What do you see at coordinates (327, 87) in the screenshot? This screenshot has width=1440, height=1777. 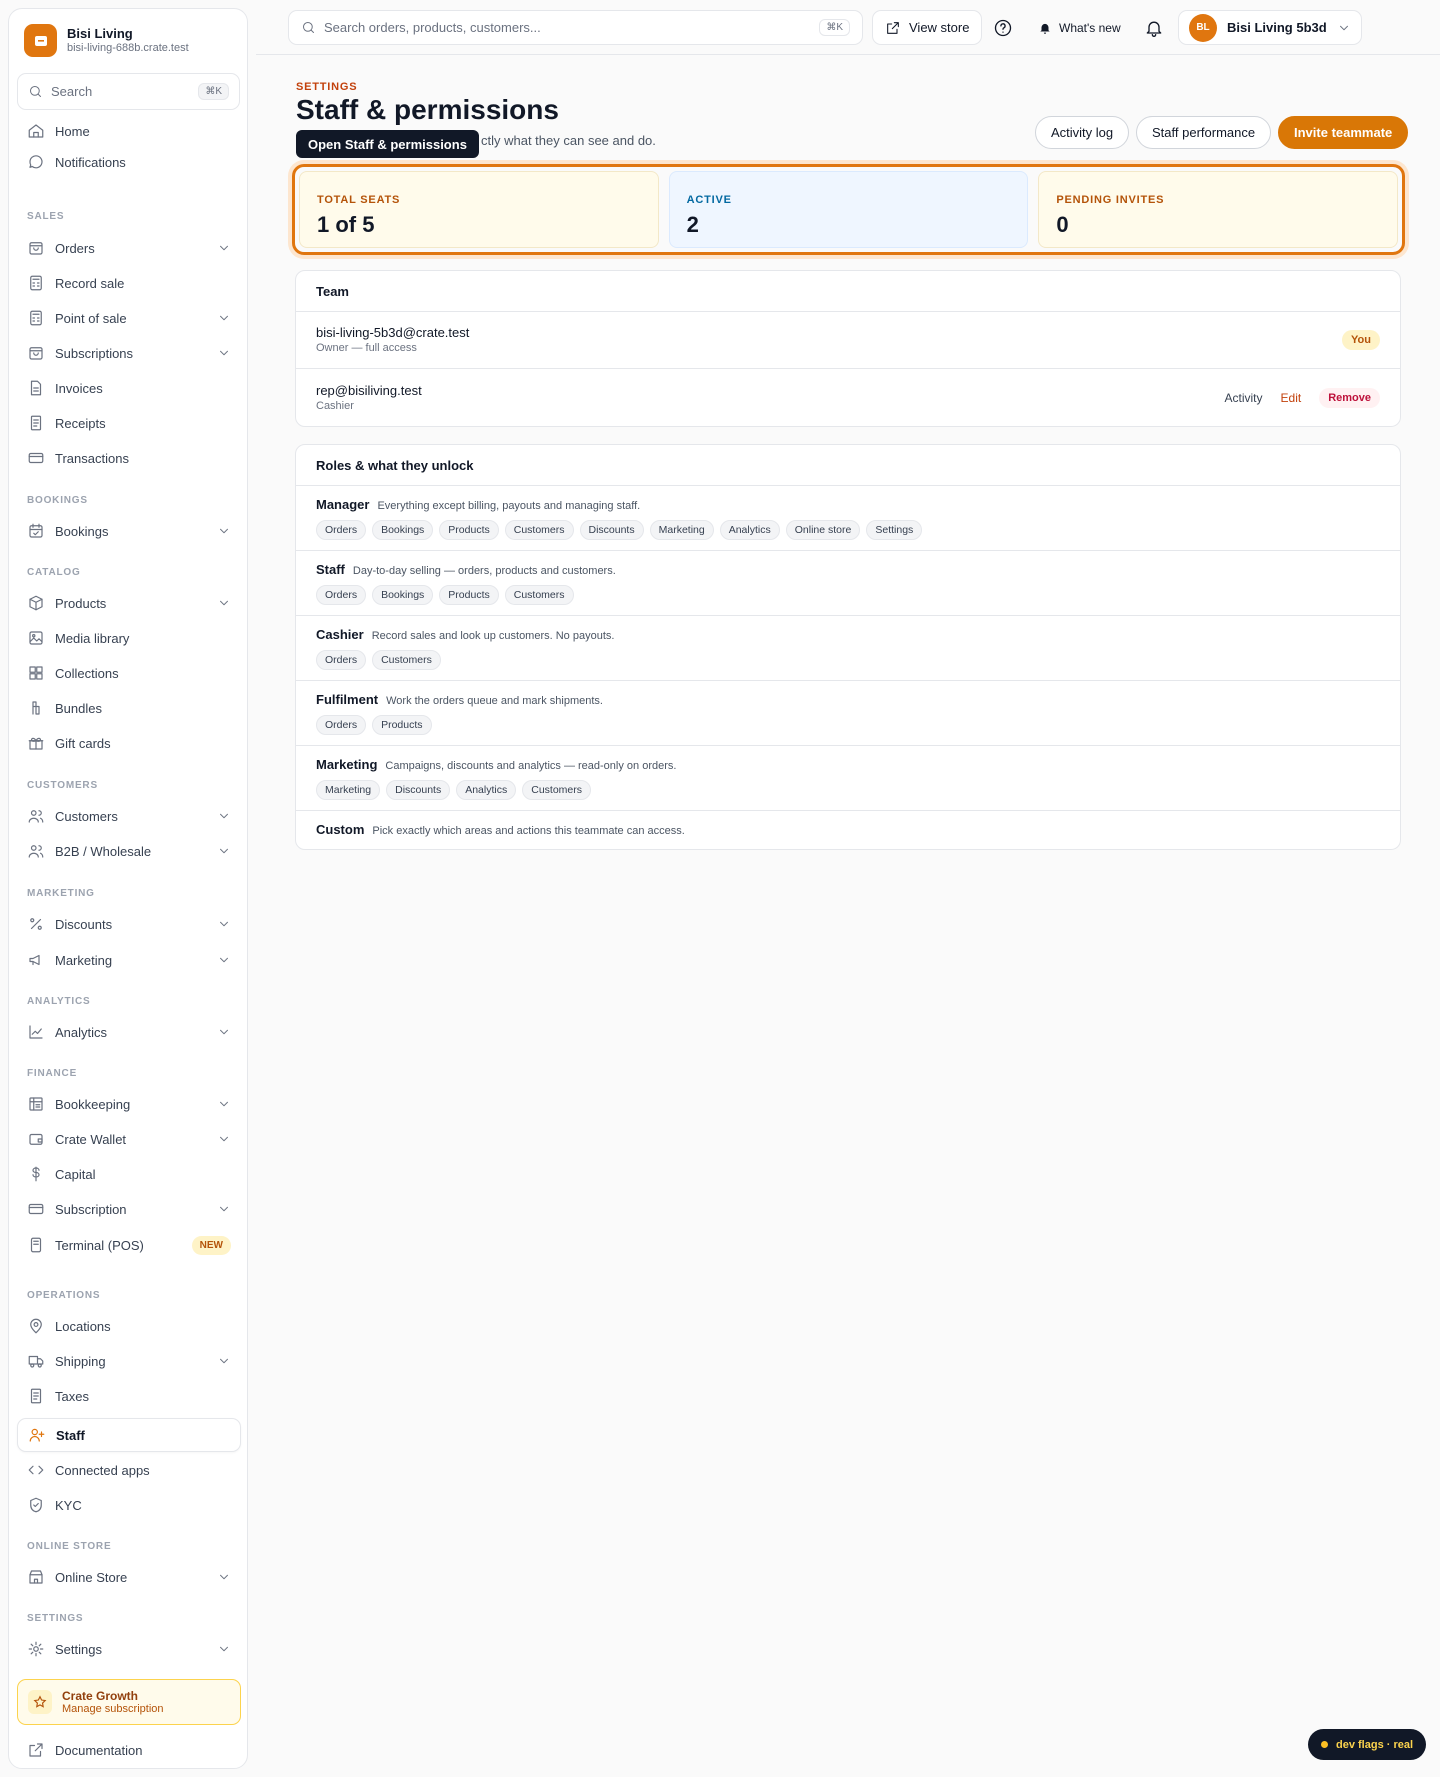 I see `page-eyebrow: SETTINGS` at bounding box center [327, 87].